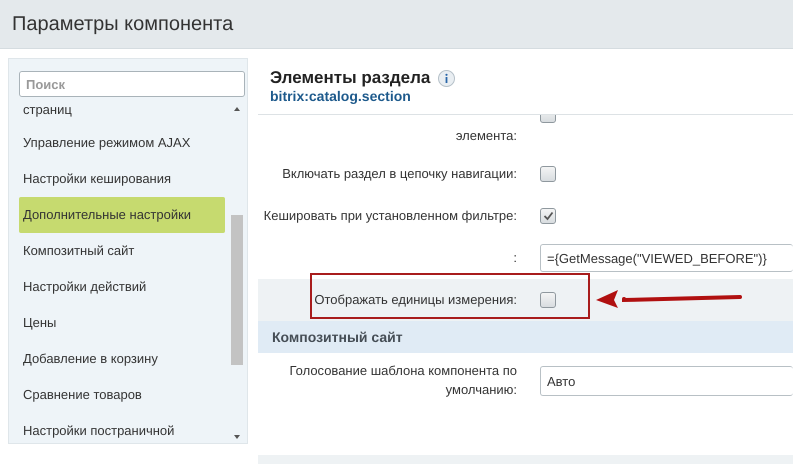 This screenshot has width=793, height=464. I want to click on window-title: Параметры компонента, so click(123, 24).